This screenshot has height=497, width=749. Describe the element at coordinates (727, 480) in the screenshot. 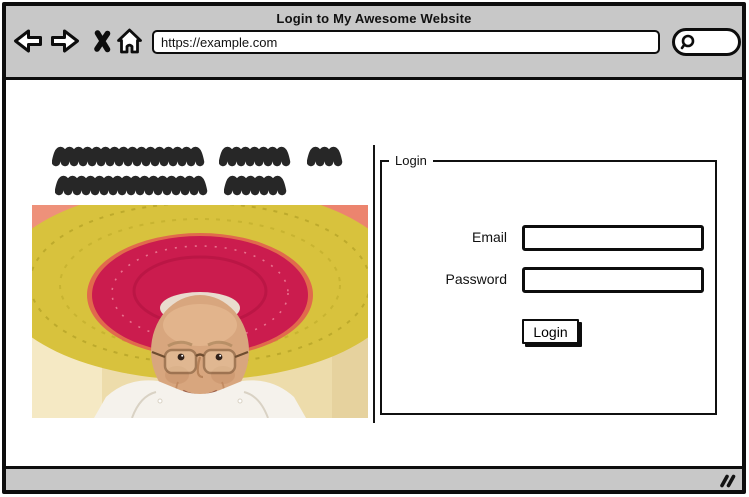

I see `resize-grip-icon` at that location.